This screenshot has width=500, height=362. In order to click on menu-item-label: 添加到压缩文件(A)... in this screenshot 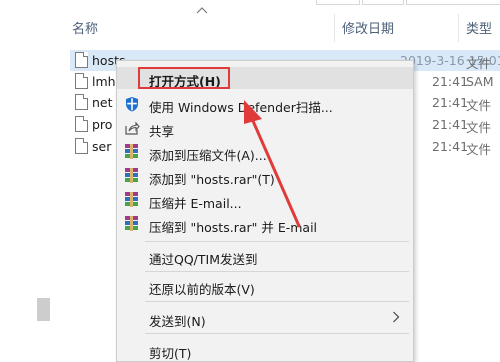, I will do `click(208, 155)`.